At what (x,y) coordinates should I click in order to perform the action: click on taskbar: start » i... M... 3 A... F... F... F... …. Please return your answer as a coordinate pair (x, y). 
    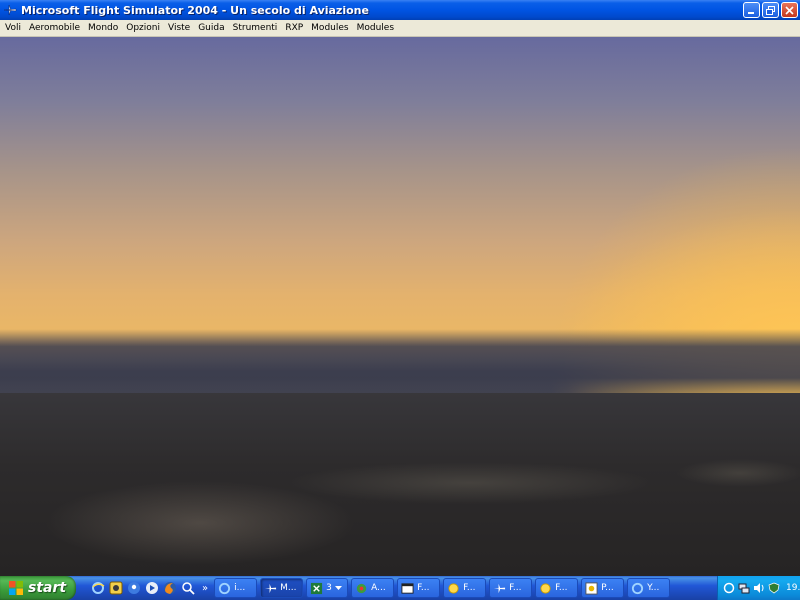
    Looking at the image, I should click on (400, 588).